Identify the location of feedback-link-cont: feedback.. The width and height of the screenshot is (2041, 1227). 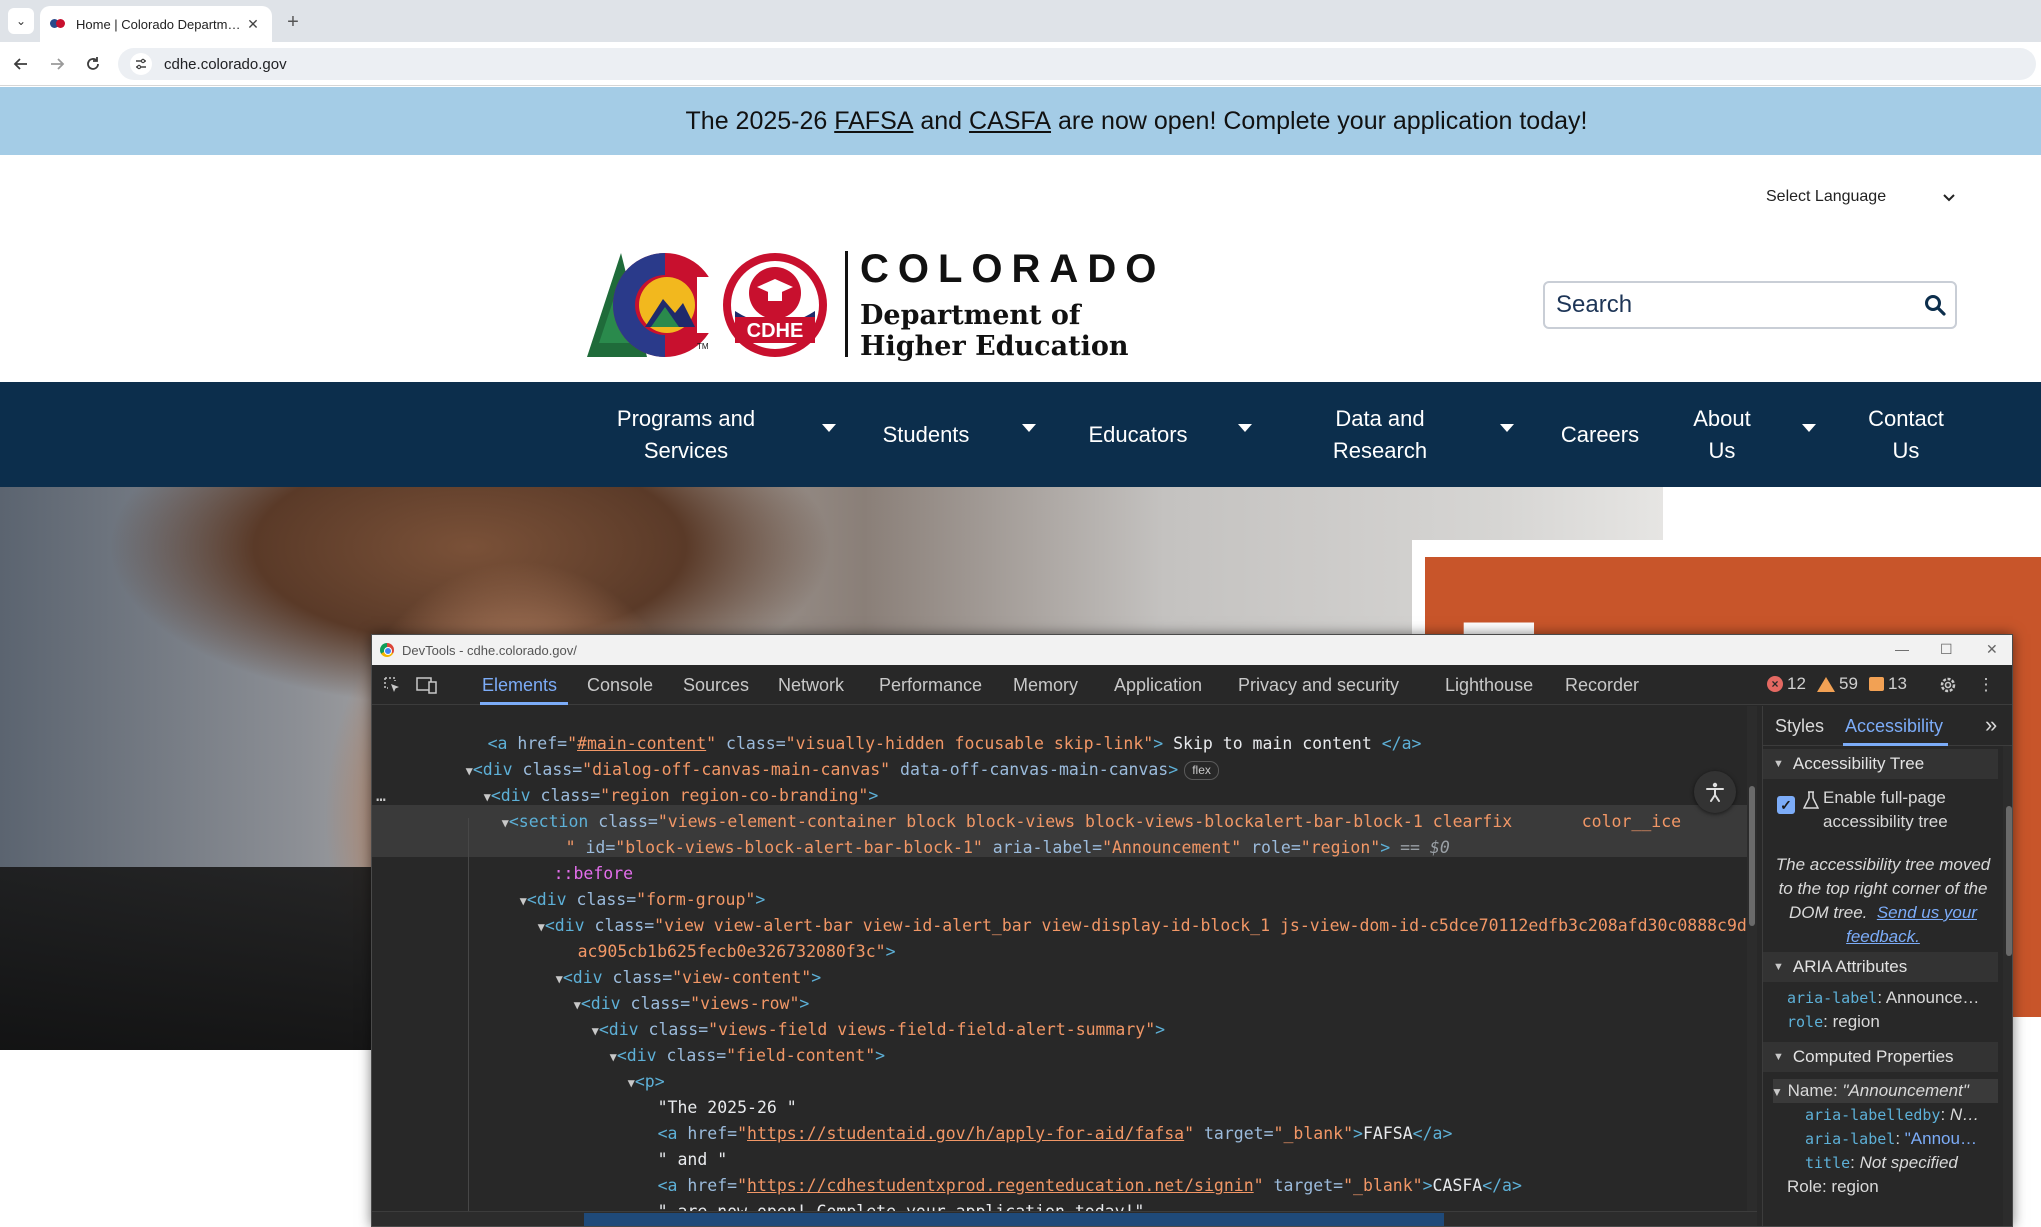
(1883, 936).